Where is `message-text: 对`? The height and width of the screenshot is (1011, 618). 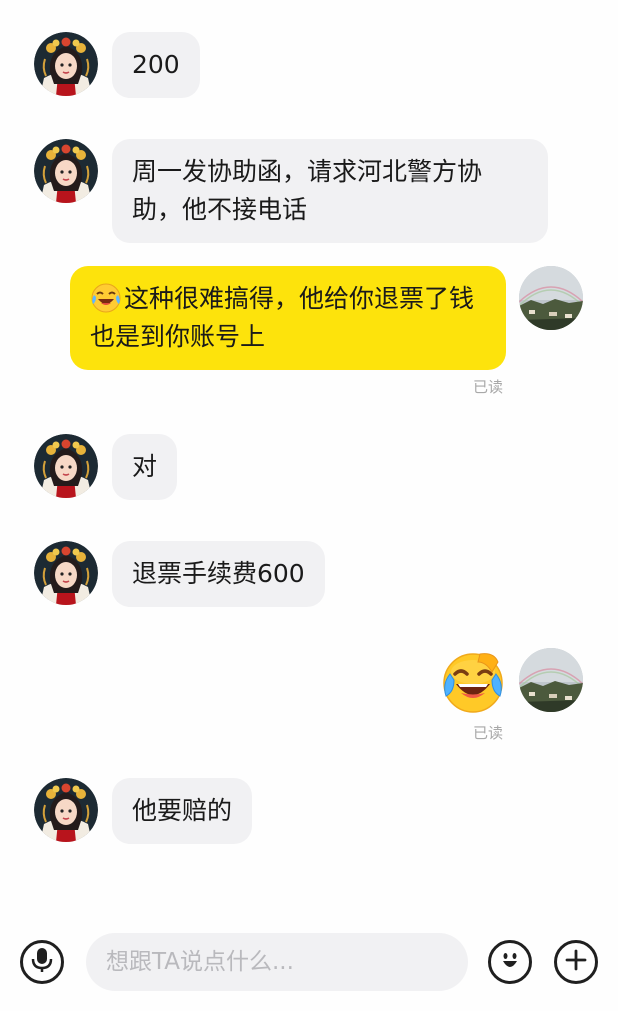 message-text: 对 is located at coordinates (145, 466).